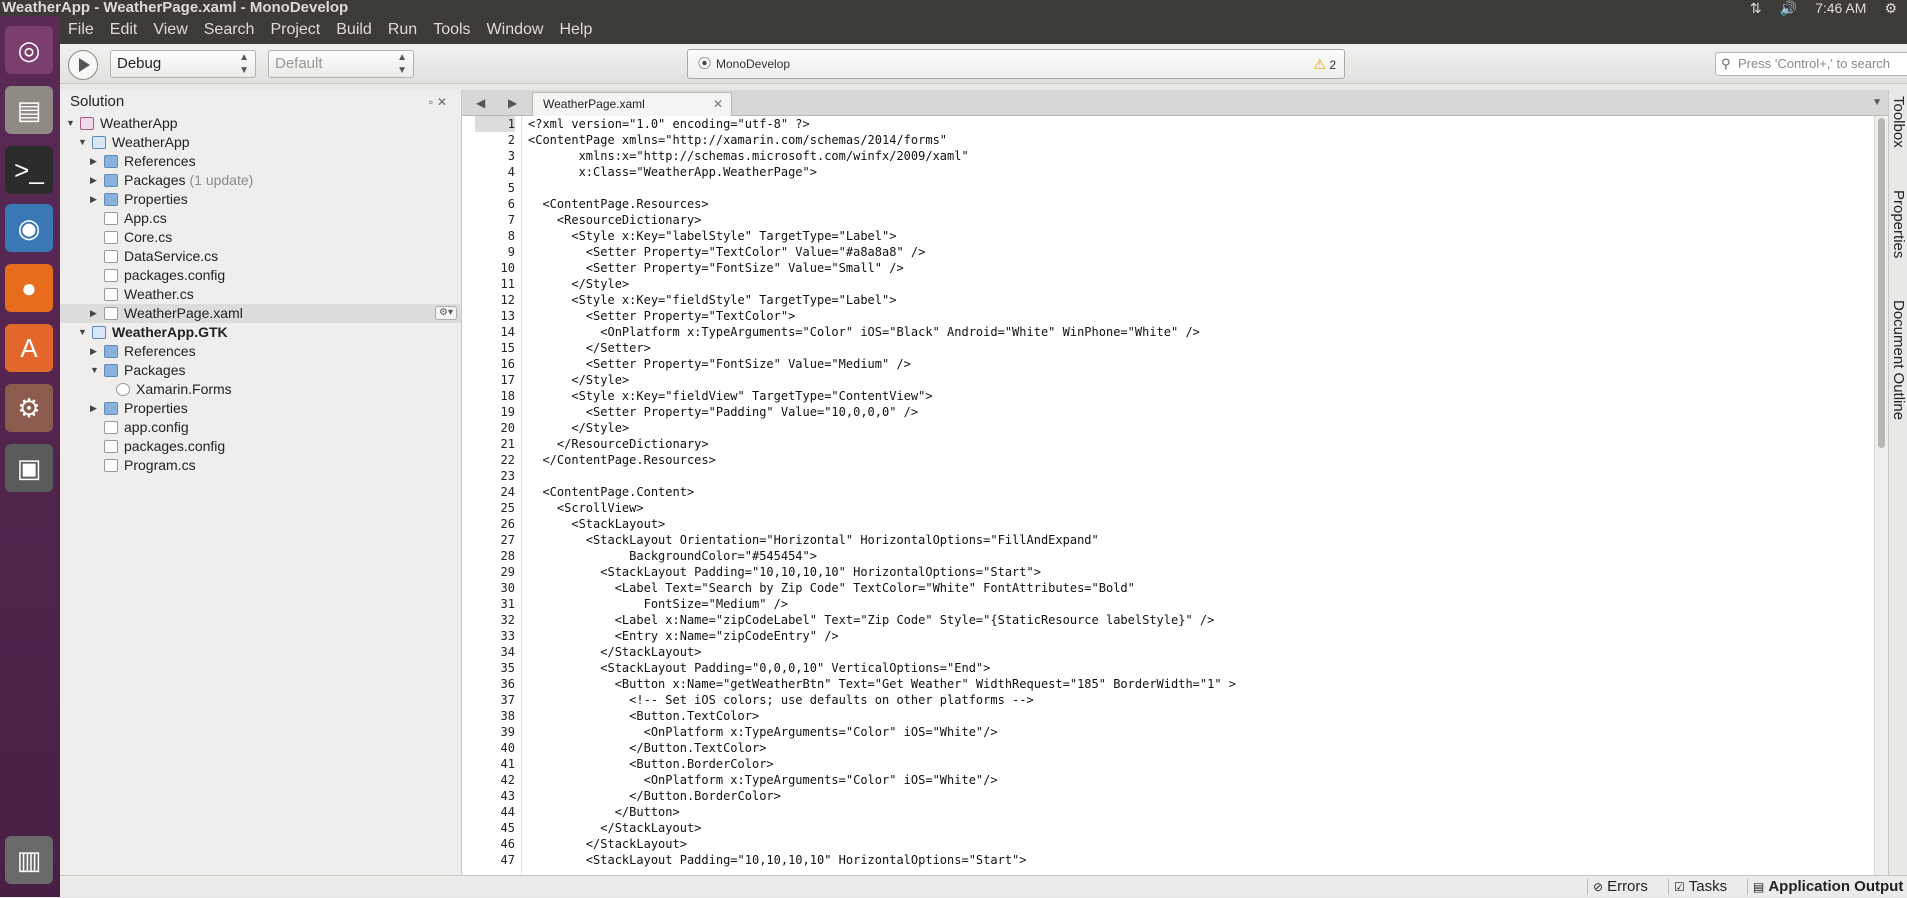 This screenshot has height=898, width=1907. I want to click on gear-icon: ⚙, so click(1890, 8).